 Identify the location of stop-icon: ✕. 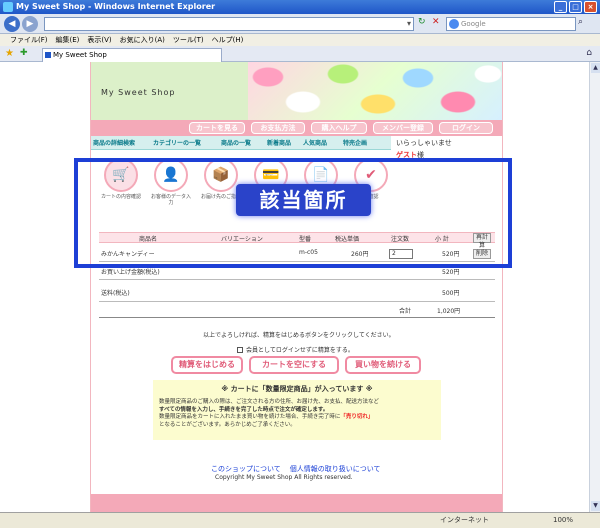
(436, 22).